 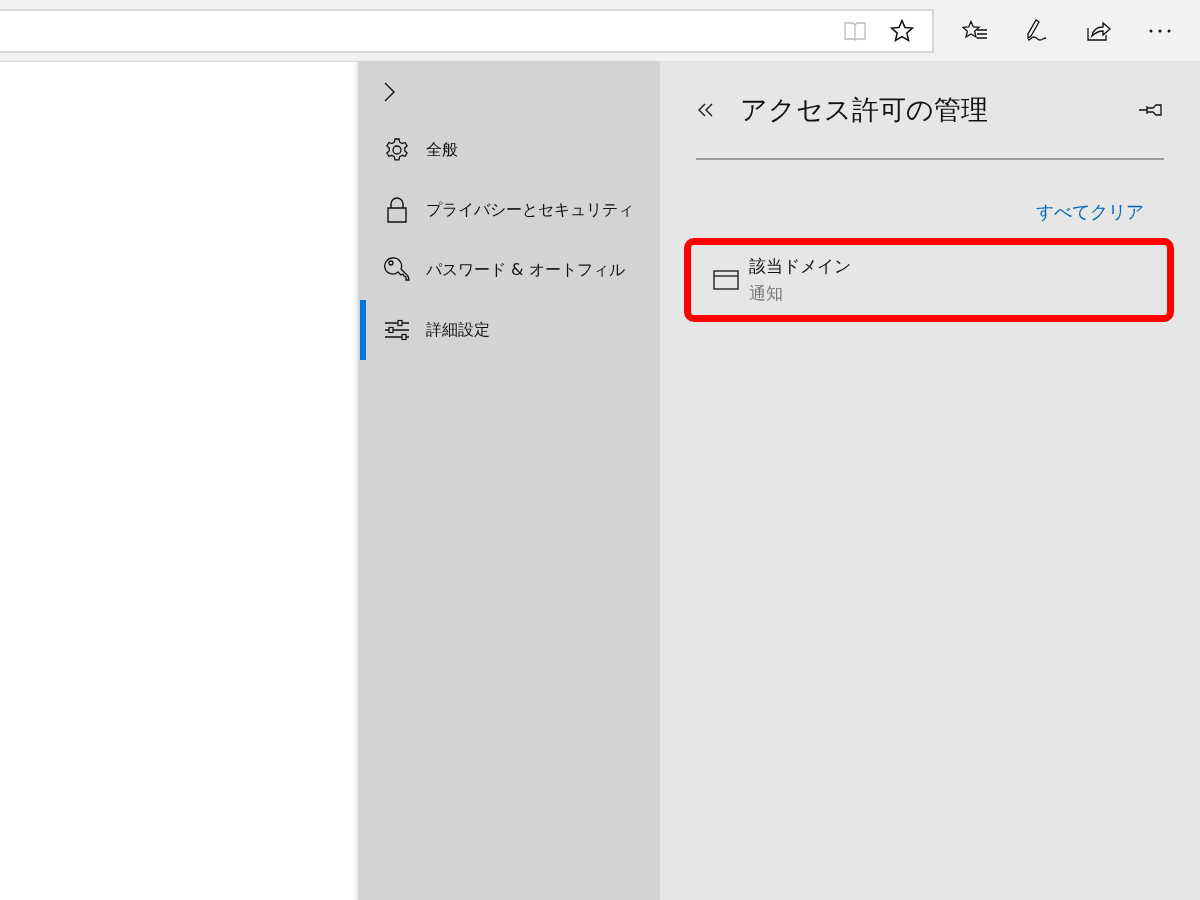 What do you see at coordinates (800, 266) in the screenshot?
I see `site-name: 該当ドメイン` at bounding box center [800, 266].